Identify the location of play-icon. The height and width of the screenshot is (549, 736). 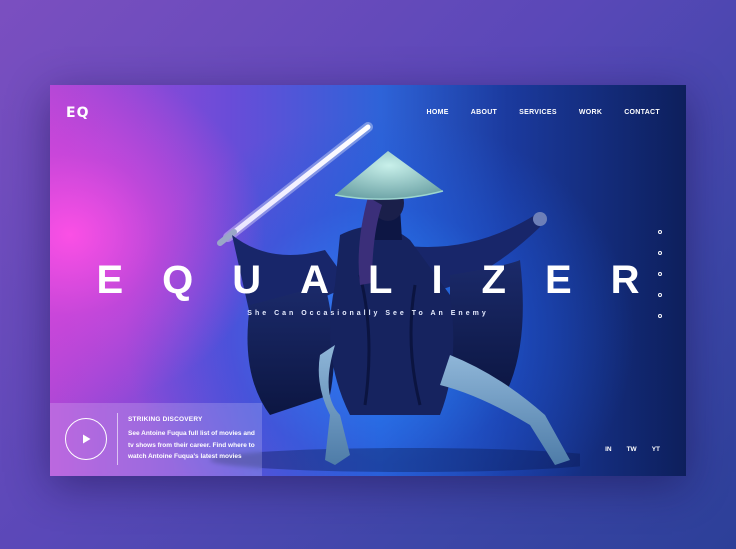
(87, 439).